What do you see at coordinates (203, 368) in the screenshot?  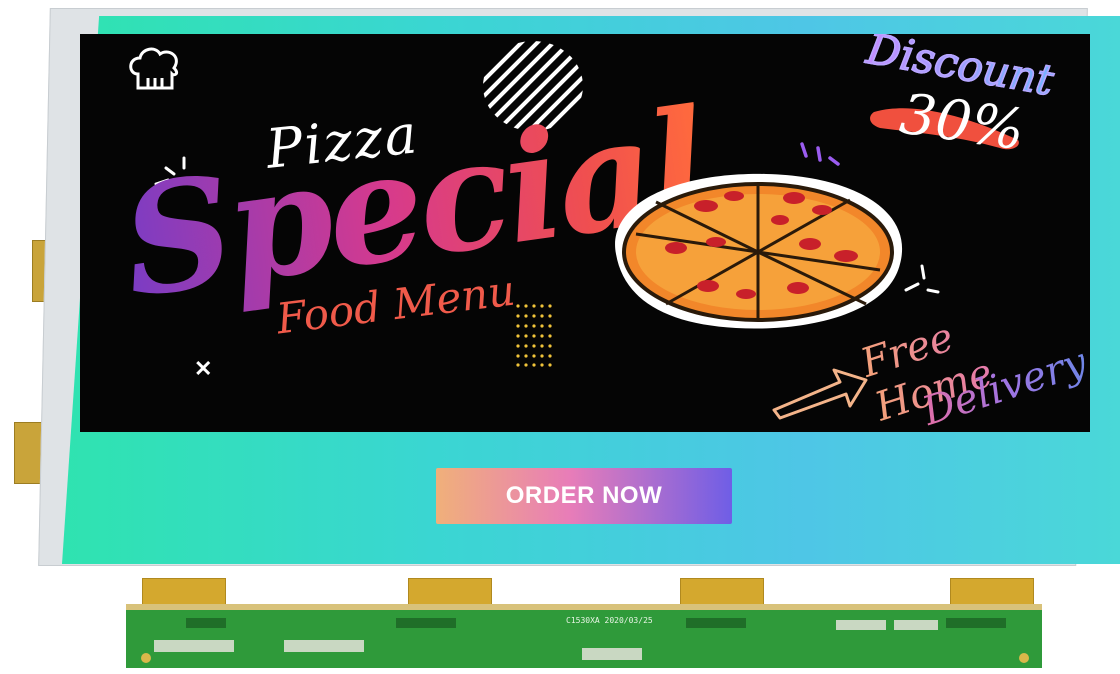 I see `cross-icon: ✕` at bounding box center [203, 368].